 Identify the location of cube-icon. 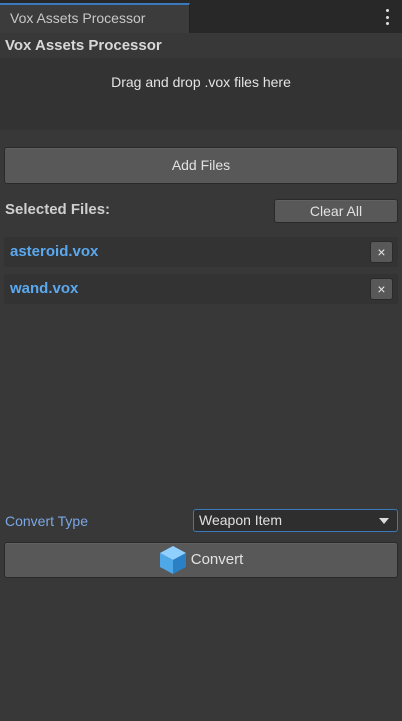
(172, 560).